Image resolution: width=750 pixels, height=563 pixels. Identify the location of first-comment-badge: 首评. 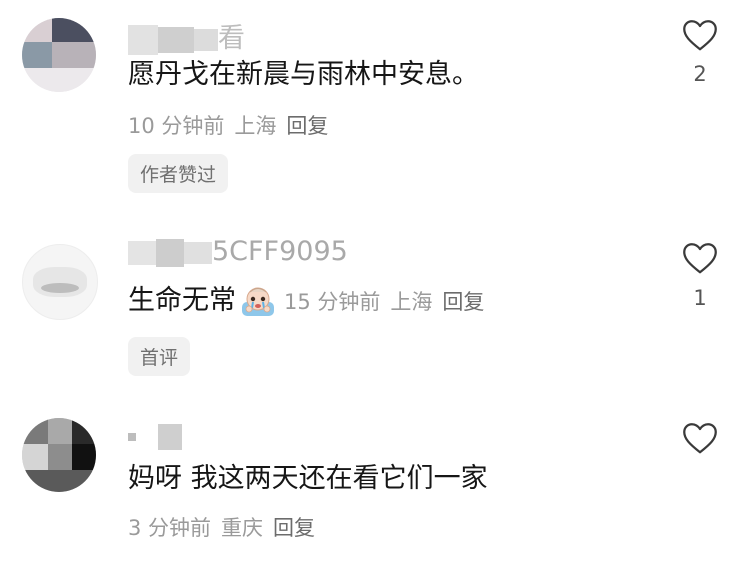
(159, 356).